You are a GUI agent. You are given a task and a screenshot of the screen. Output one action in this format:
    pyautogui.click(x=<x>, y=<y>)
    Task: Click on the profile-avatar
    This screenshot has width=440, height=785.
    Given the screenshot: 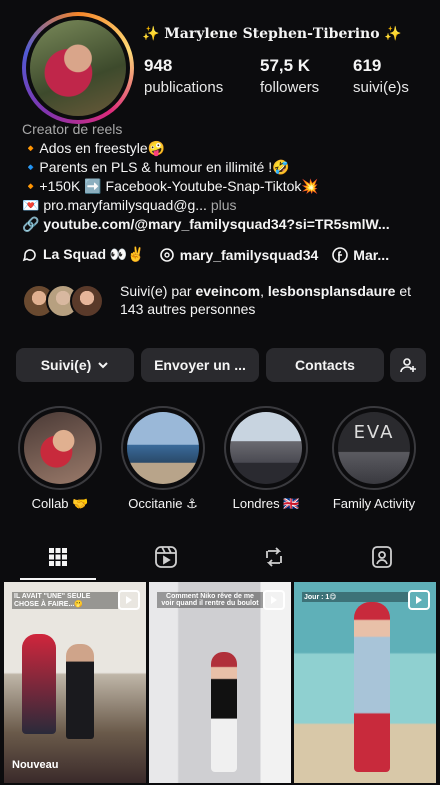 What is the action you would take?
    pyautogui.click(x=78, y=68)
    